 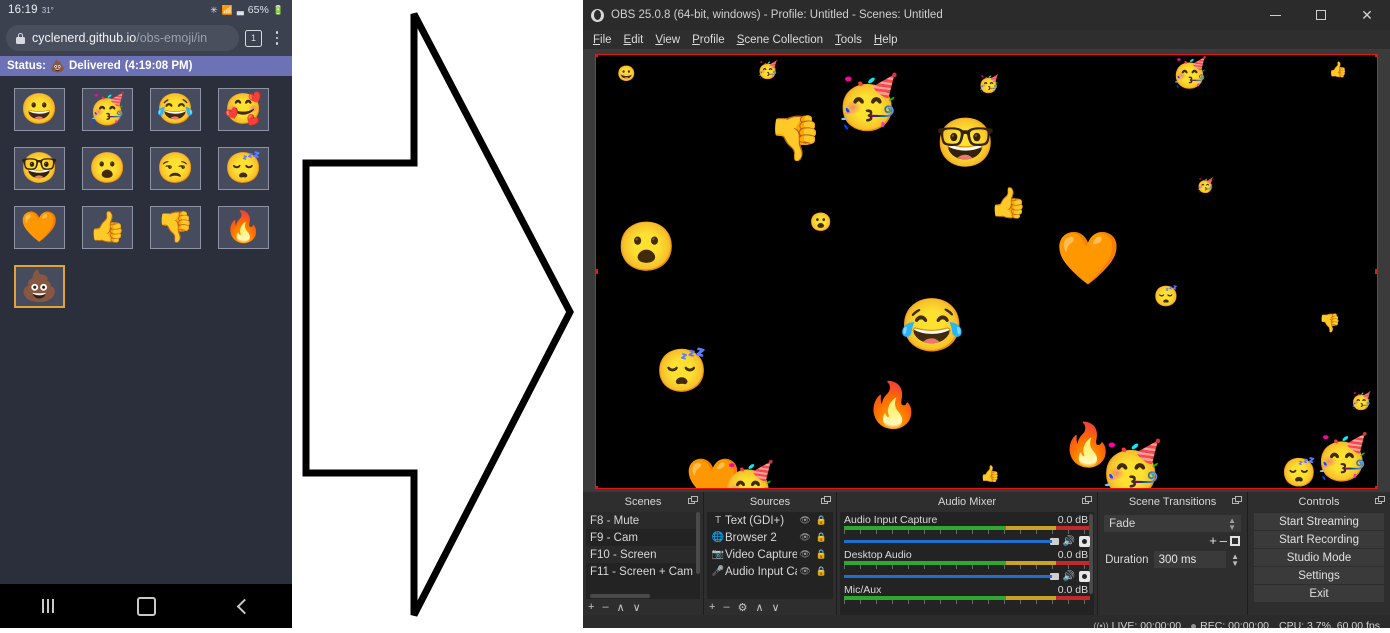 I want to click on scene-list-item: F10 - Screen, so click(x=643, y=554).